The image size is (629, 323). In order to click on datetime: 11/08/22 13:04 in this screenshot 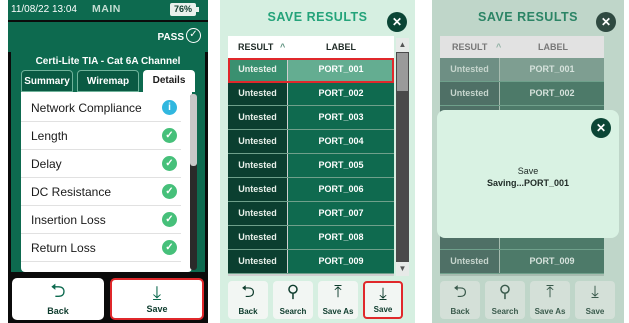, I will do `click(44, 9)`.